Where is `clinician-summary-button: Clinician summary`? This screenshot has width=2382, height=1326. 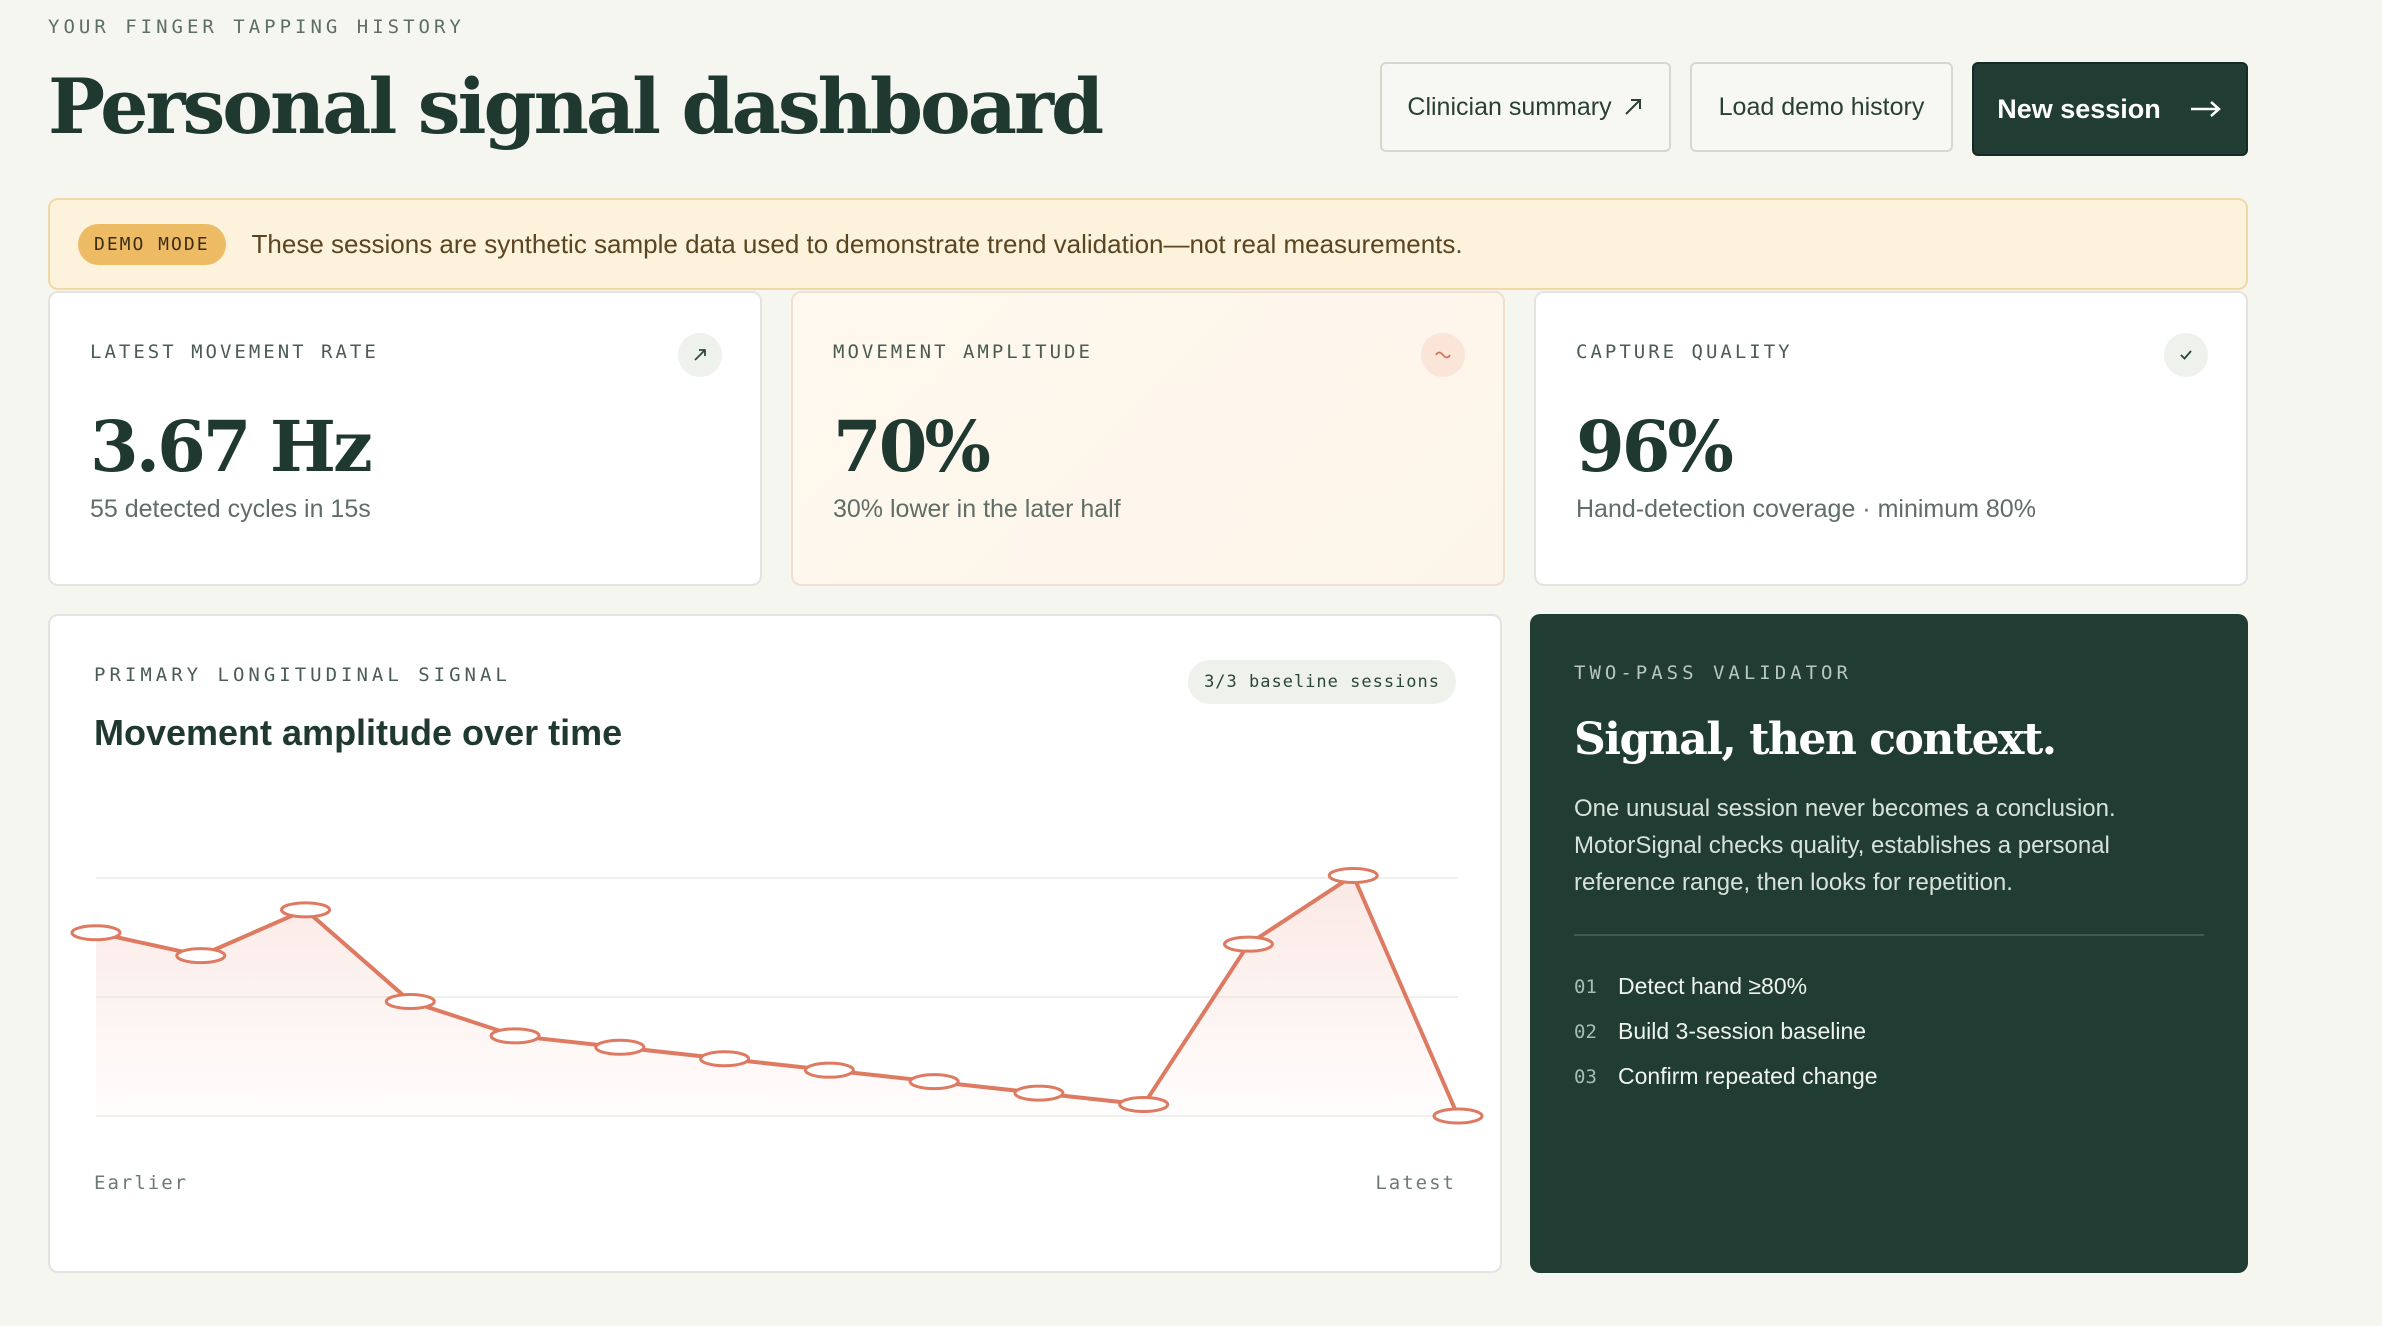
clinician-summary-button: Clinician summary is located at coordinates (1525, 107).